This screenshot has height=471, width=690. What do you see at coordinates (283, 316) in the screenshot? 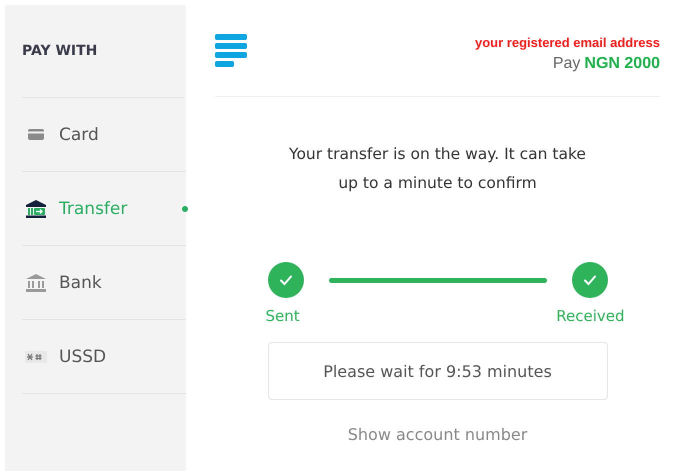
I see `step-label: Sent` at bounding box center [283, 316].